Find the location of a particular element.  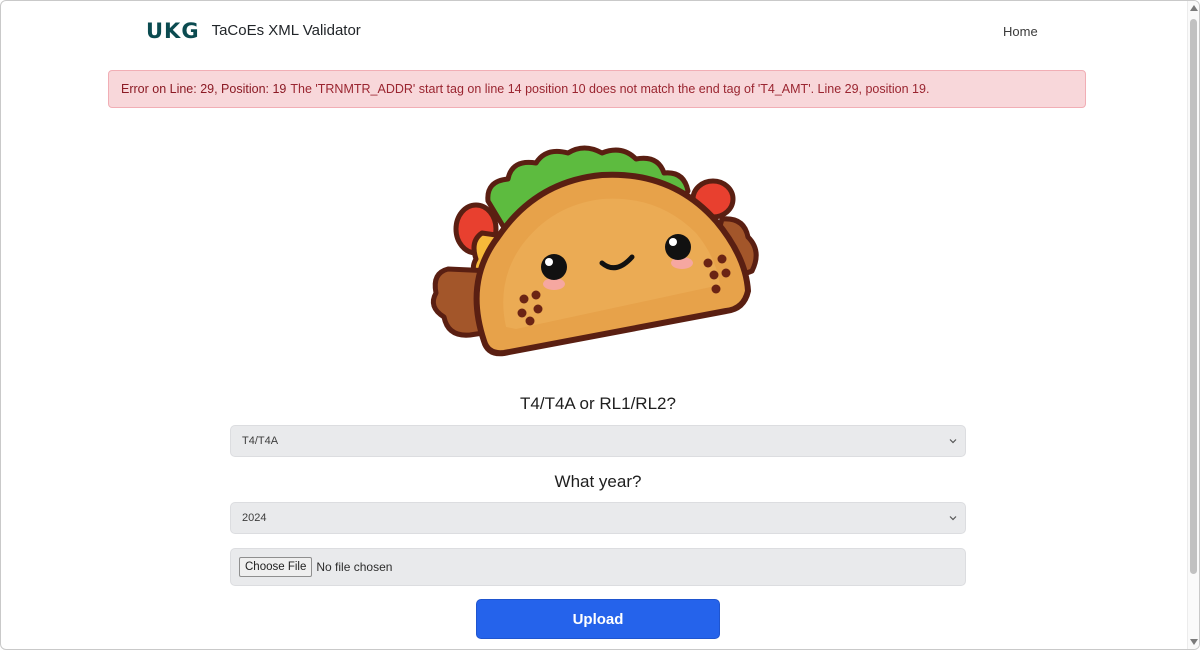

year-select: 2024 is located at coordinates (598, 518).